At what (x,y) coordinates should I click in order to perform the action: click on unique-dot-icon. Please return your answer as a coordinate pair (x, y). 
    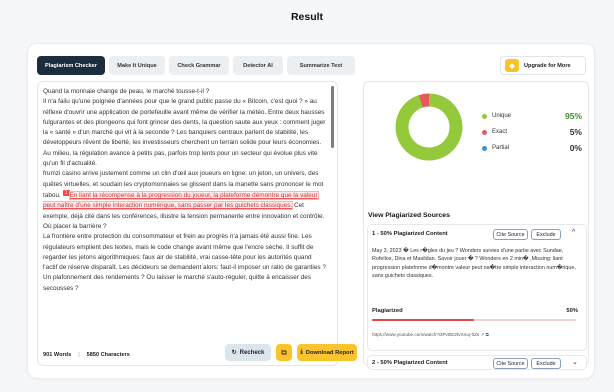
    Looking at the image, I should click on (484, 116).